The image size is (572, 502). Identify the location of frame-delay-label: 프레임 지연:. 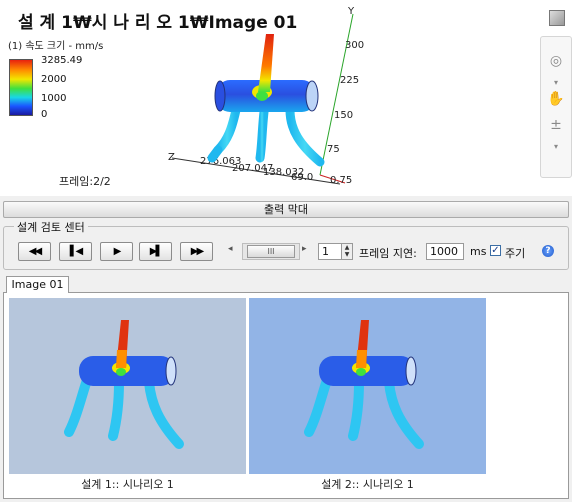
(388, 253).